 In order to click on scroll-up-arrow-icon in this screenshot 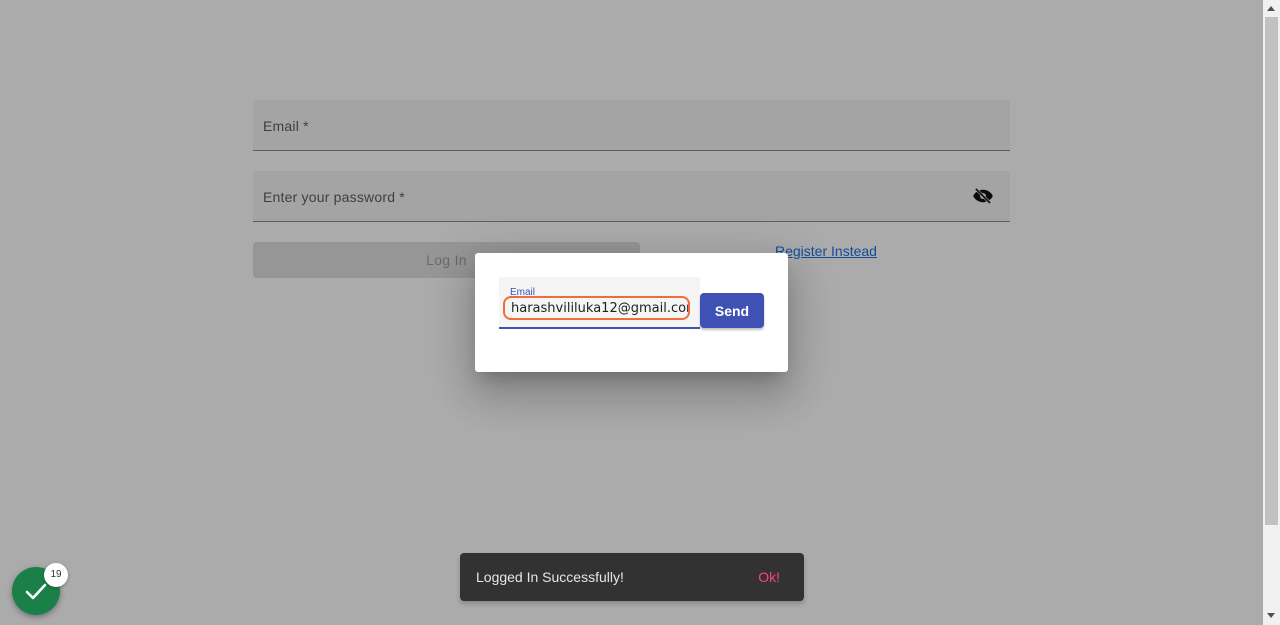, I will do `click(1271, 8)`.